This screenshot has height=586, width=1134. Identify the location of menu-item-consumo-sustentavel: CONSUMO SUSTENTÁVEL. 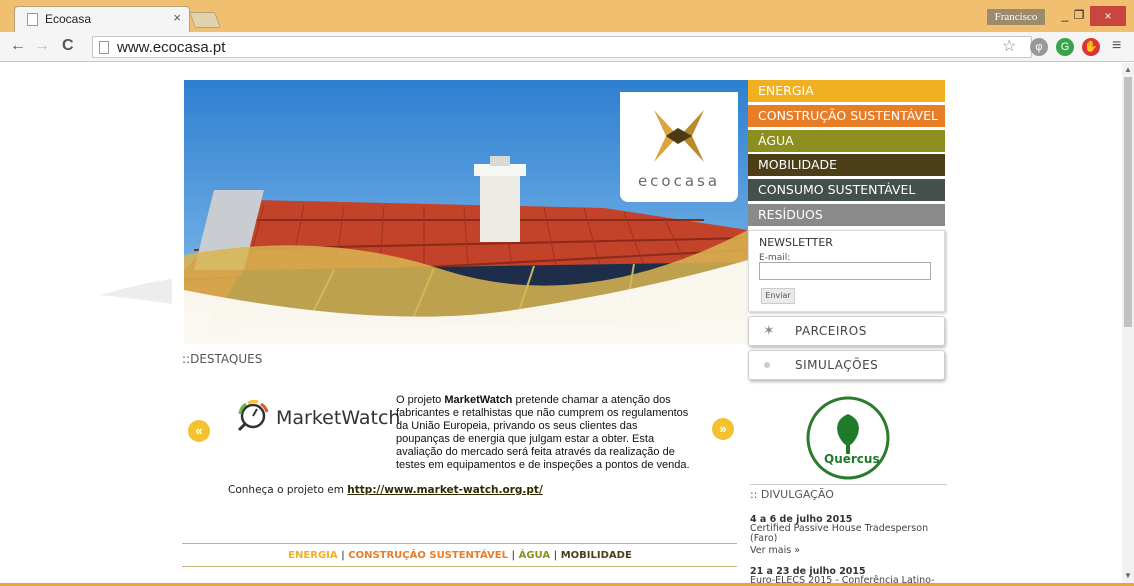
(846, 190).